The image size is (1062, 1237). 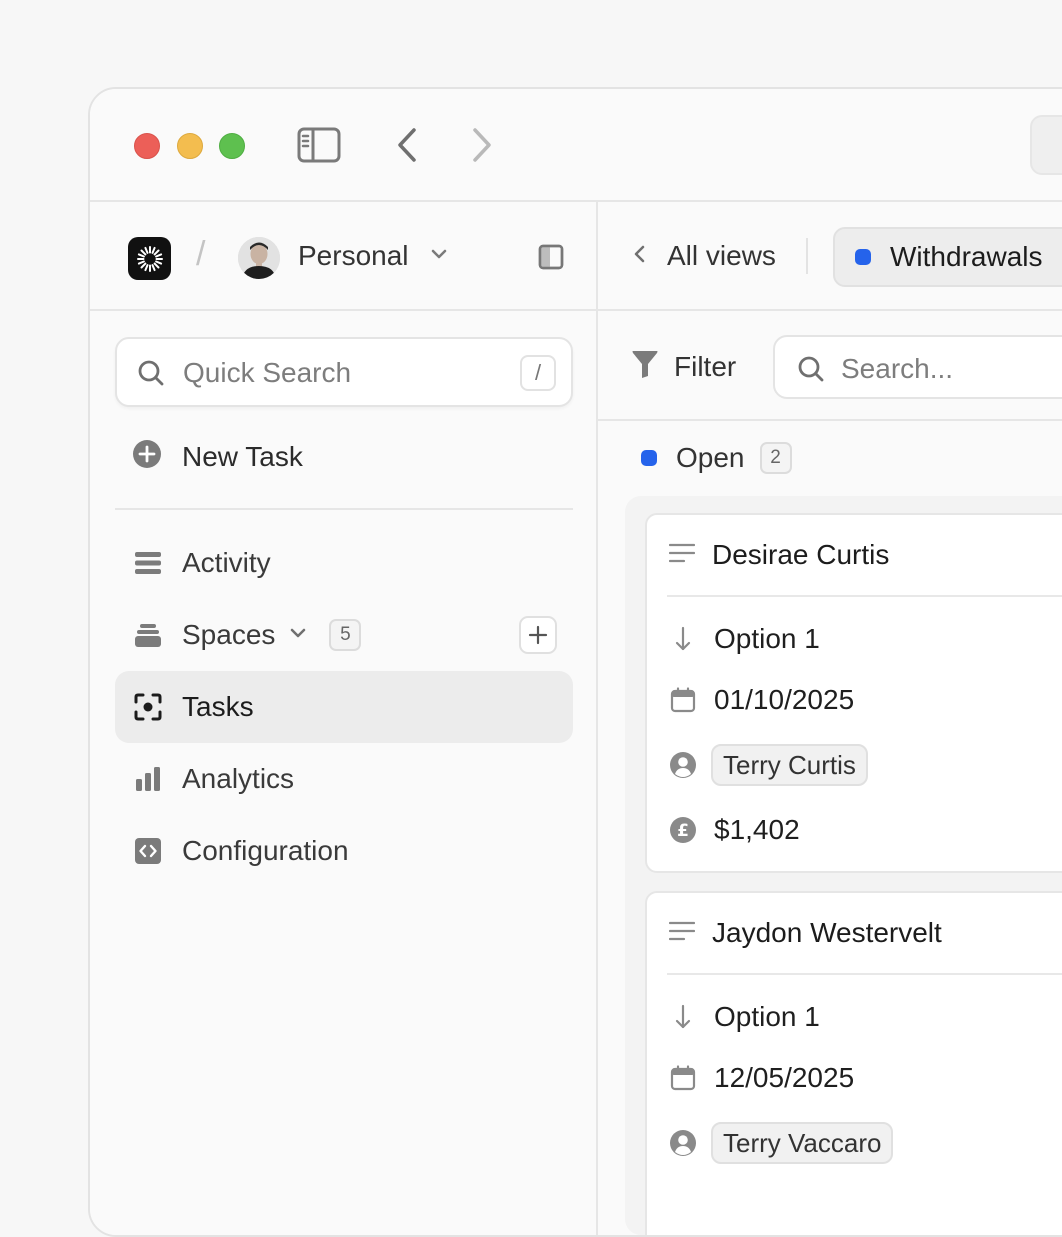 I want to click on all-views-label: All views, so click(x=721, y=255).